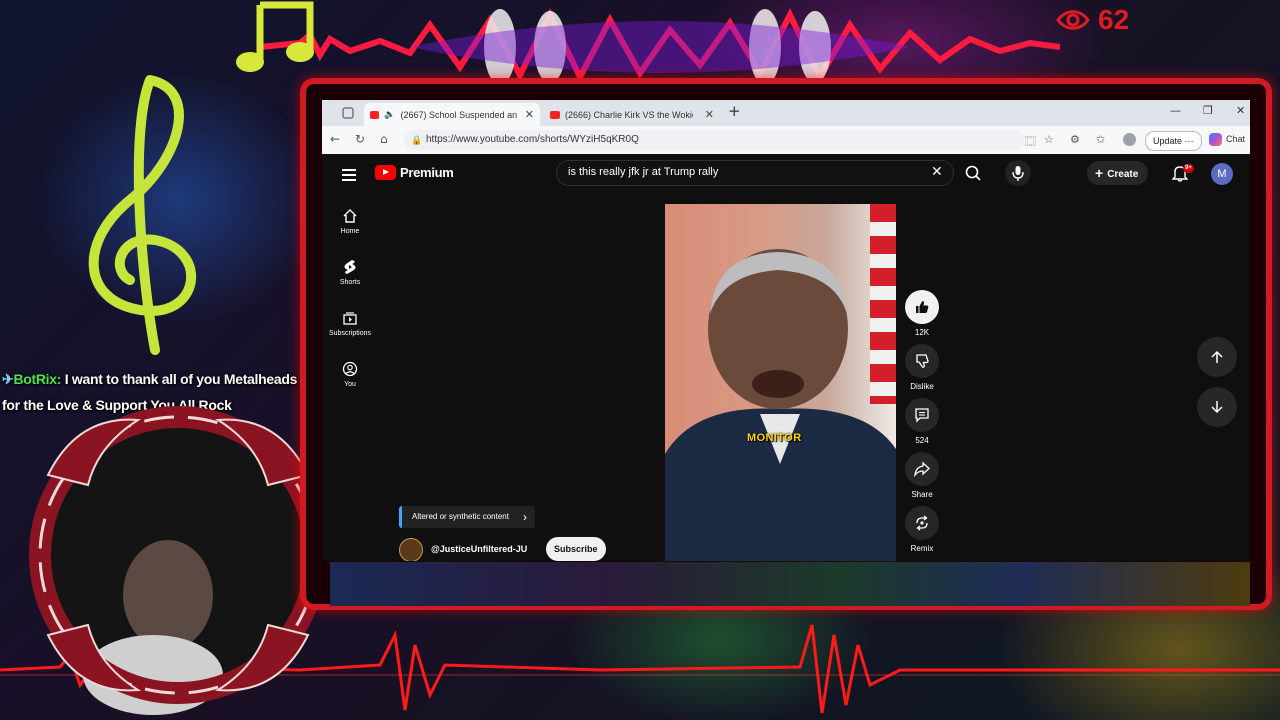  Describe the element at coordinates (755, 173) in the screenshot. I see `search-input: is this really jfk jr at Trump rally ✕` at that location.